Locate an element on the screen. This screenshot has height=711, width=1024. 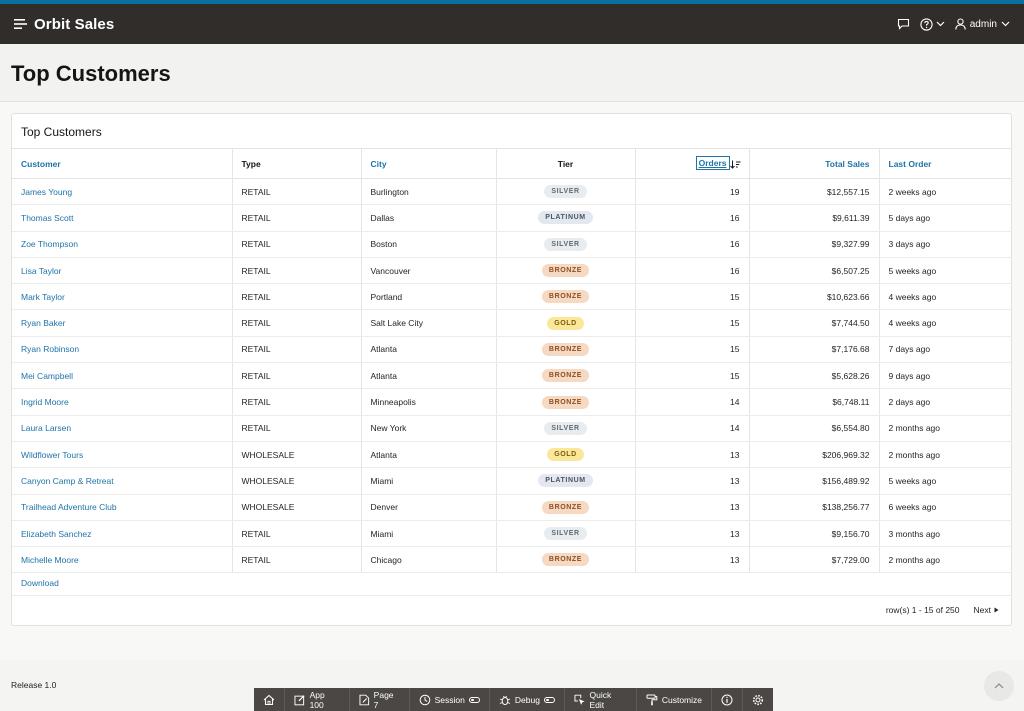
customer-link: Thomas Scott is located at coordinates (47, 218).